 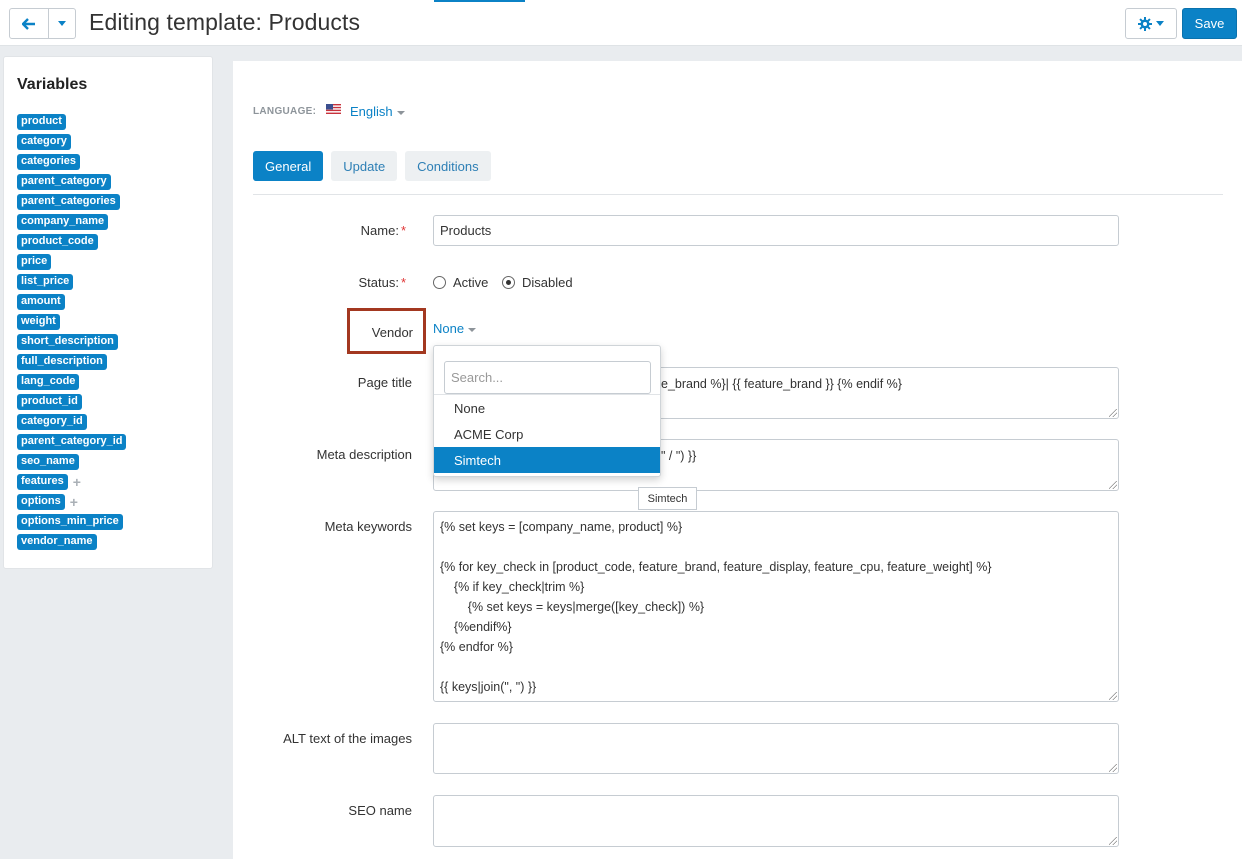 I want to click on variable-row: weight, so click(x=112, y=322).